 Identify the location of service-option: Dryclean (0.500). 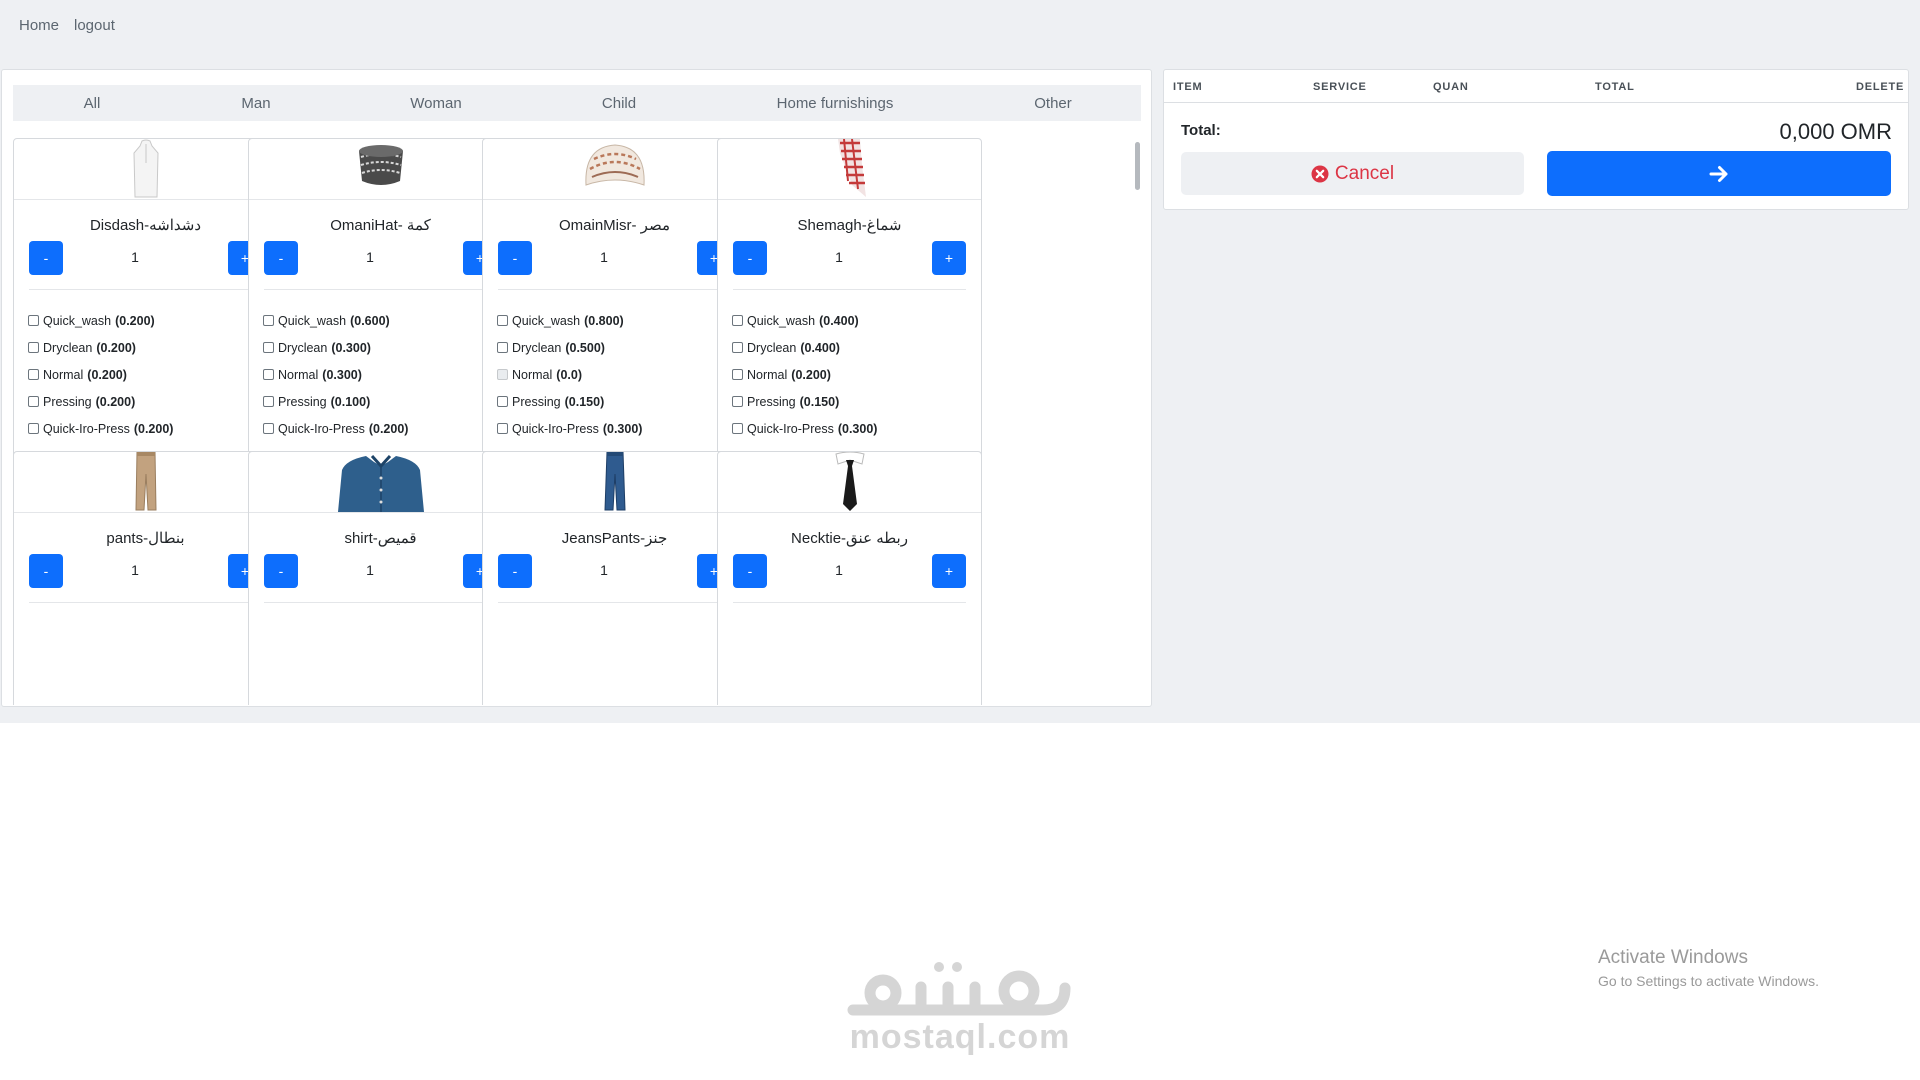
(617, 347).